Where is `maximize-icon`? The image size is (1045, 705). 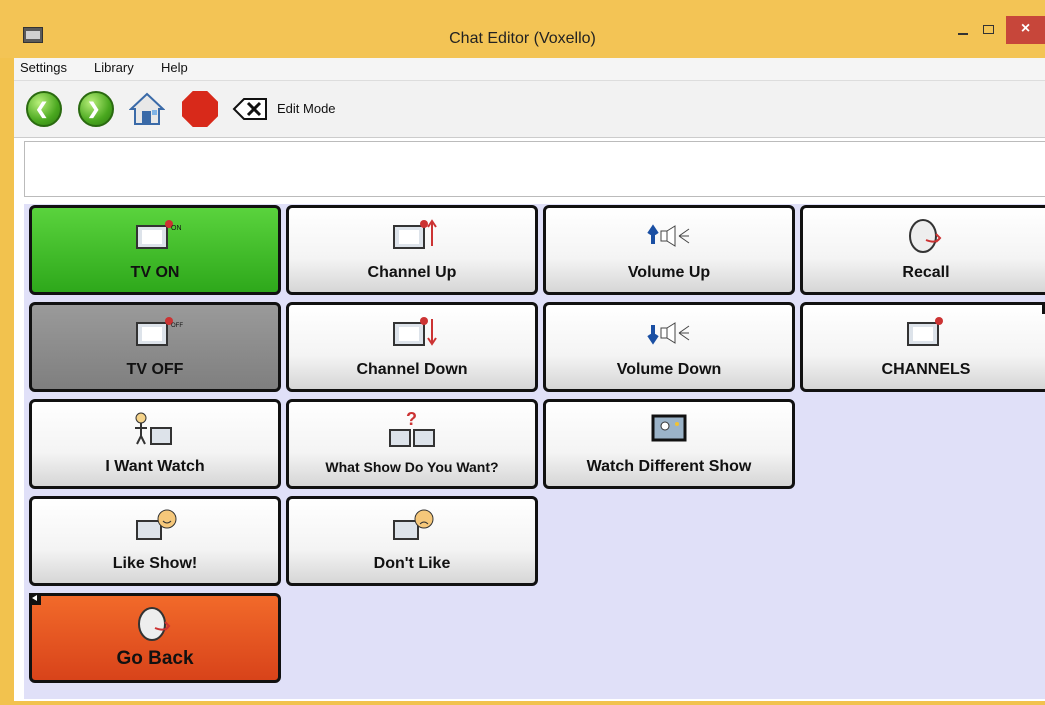
maximize-icon is located at coordinates (988, 29).